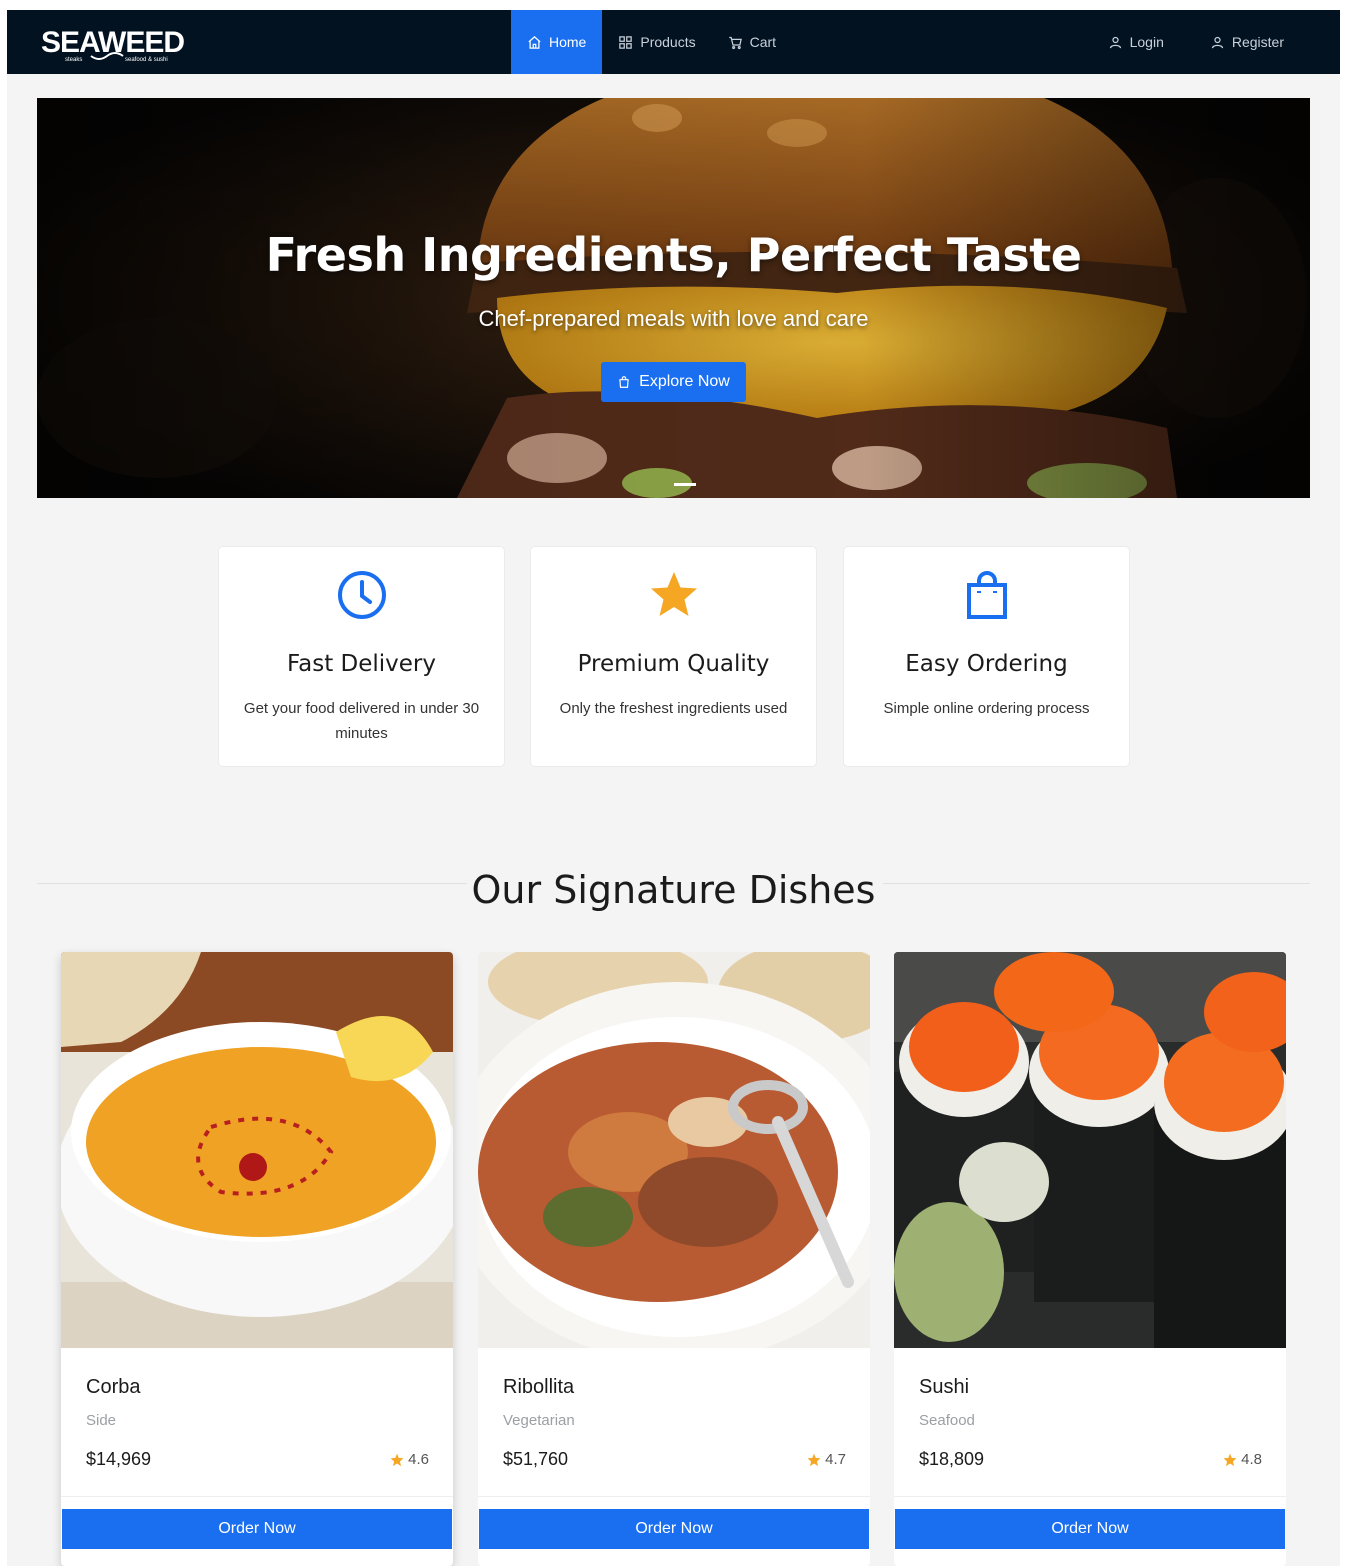 This screenshot has height=1566, width=1364. I want to click on feature-text: Simple online ordering process, so click(986, 708).